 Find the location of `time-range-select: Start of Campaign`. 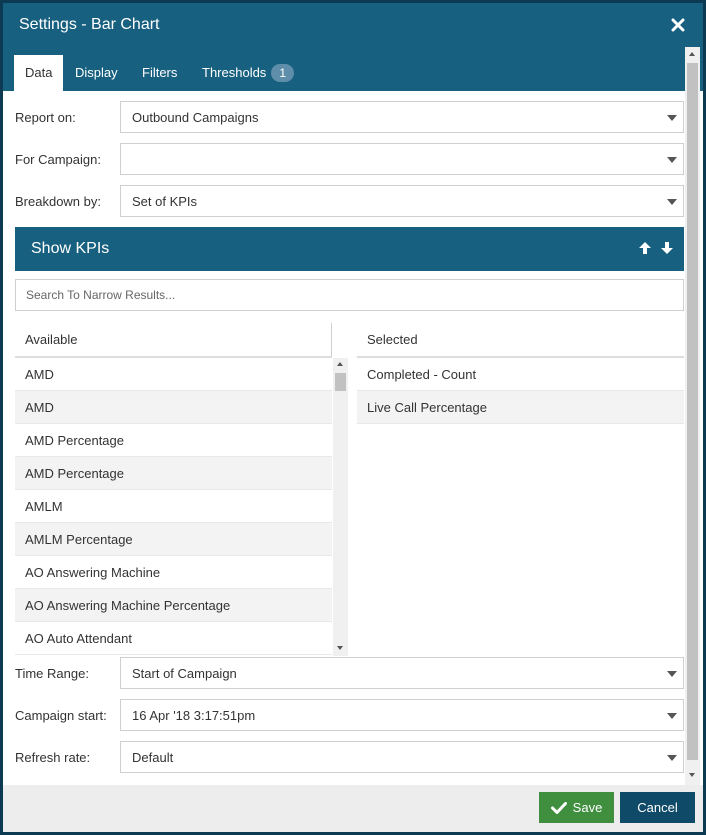

time-range-select: Start of Campaign is located at coordinates (402, 673).